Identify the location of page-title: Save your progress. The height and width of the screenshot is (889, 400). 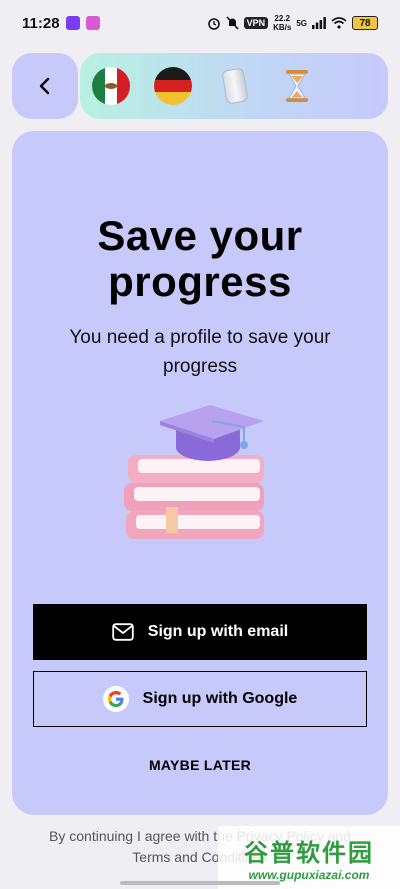
(200, 259).